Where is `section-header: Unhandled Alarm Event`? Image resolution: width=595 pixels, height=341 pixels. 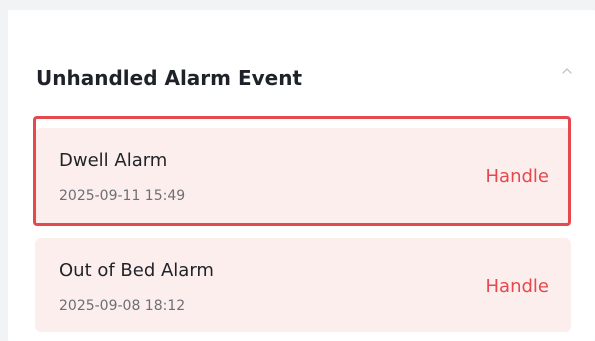 section-header: Unhandled Alarm Event is located at coordinates (169, 78).